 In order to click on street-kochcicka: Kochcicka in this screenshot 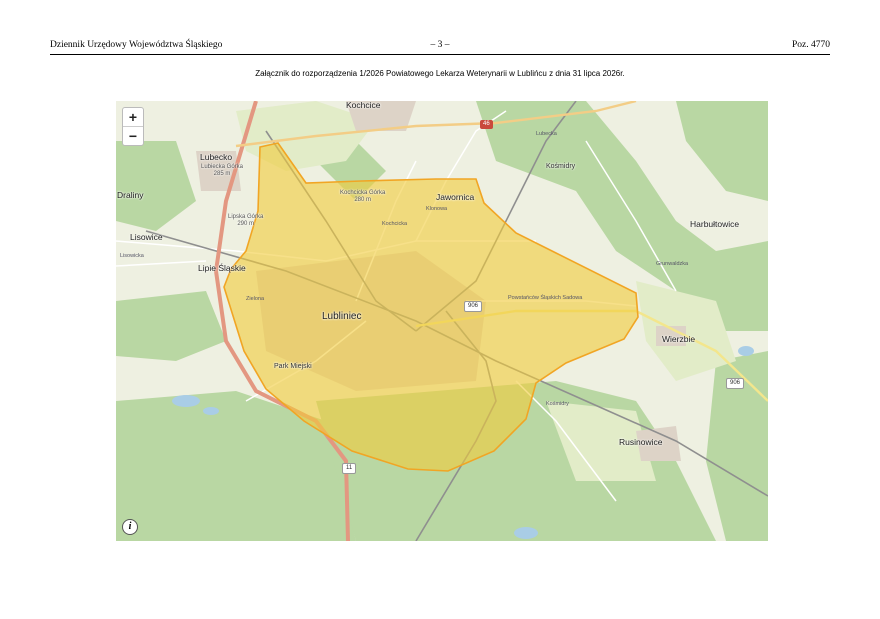, I will do `click(395, 224)`.